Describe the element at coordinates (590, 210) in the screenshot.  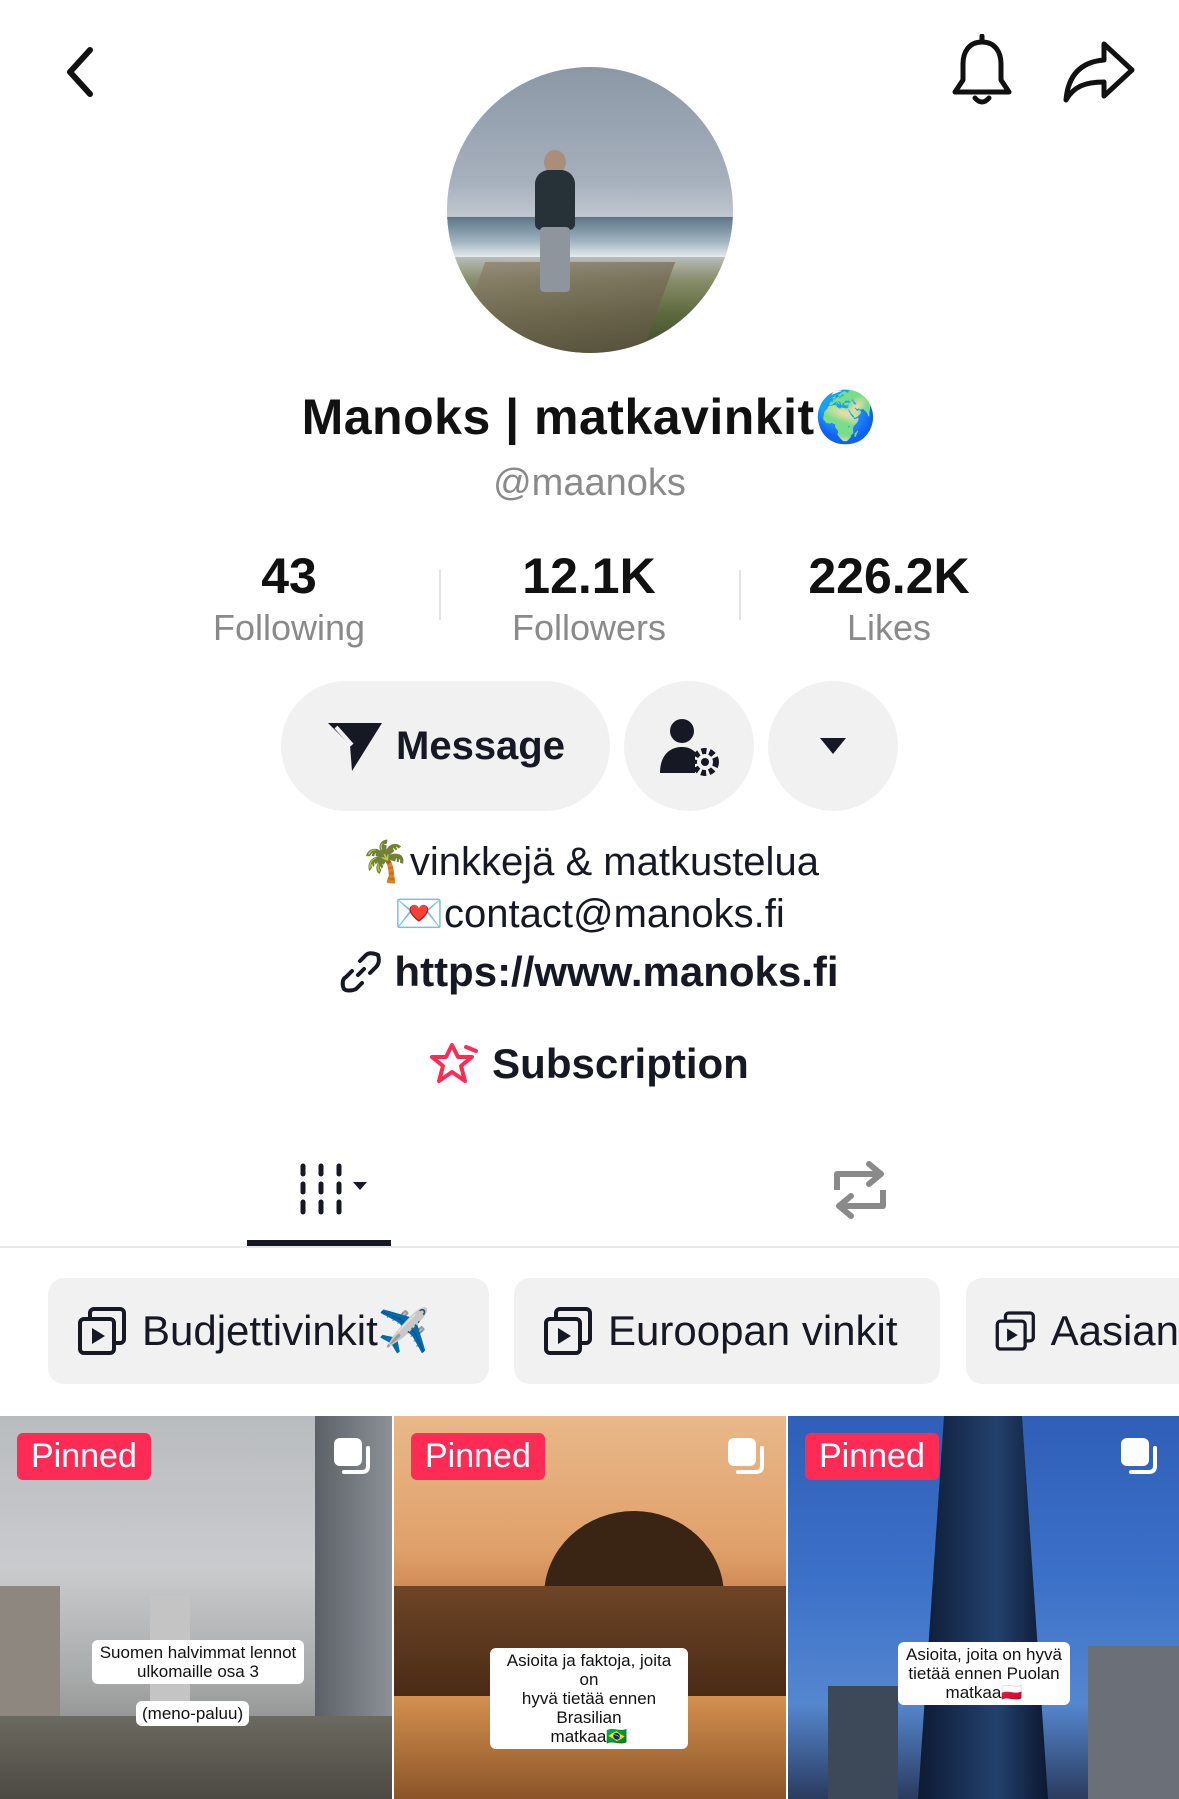
I see `avatar` at that location.